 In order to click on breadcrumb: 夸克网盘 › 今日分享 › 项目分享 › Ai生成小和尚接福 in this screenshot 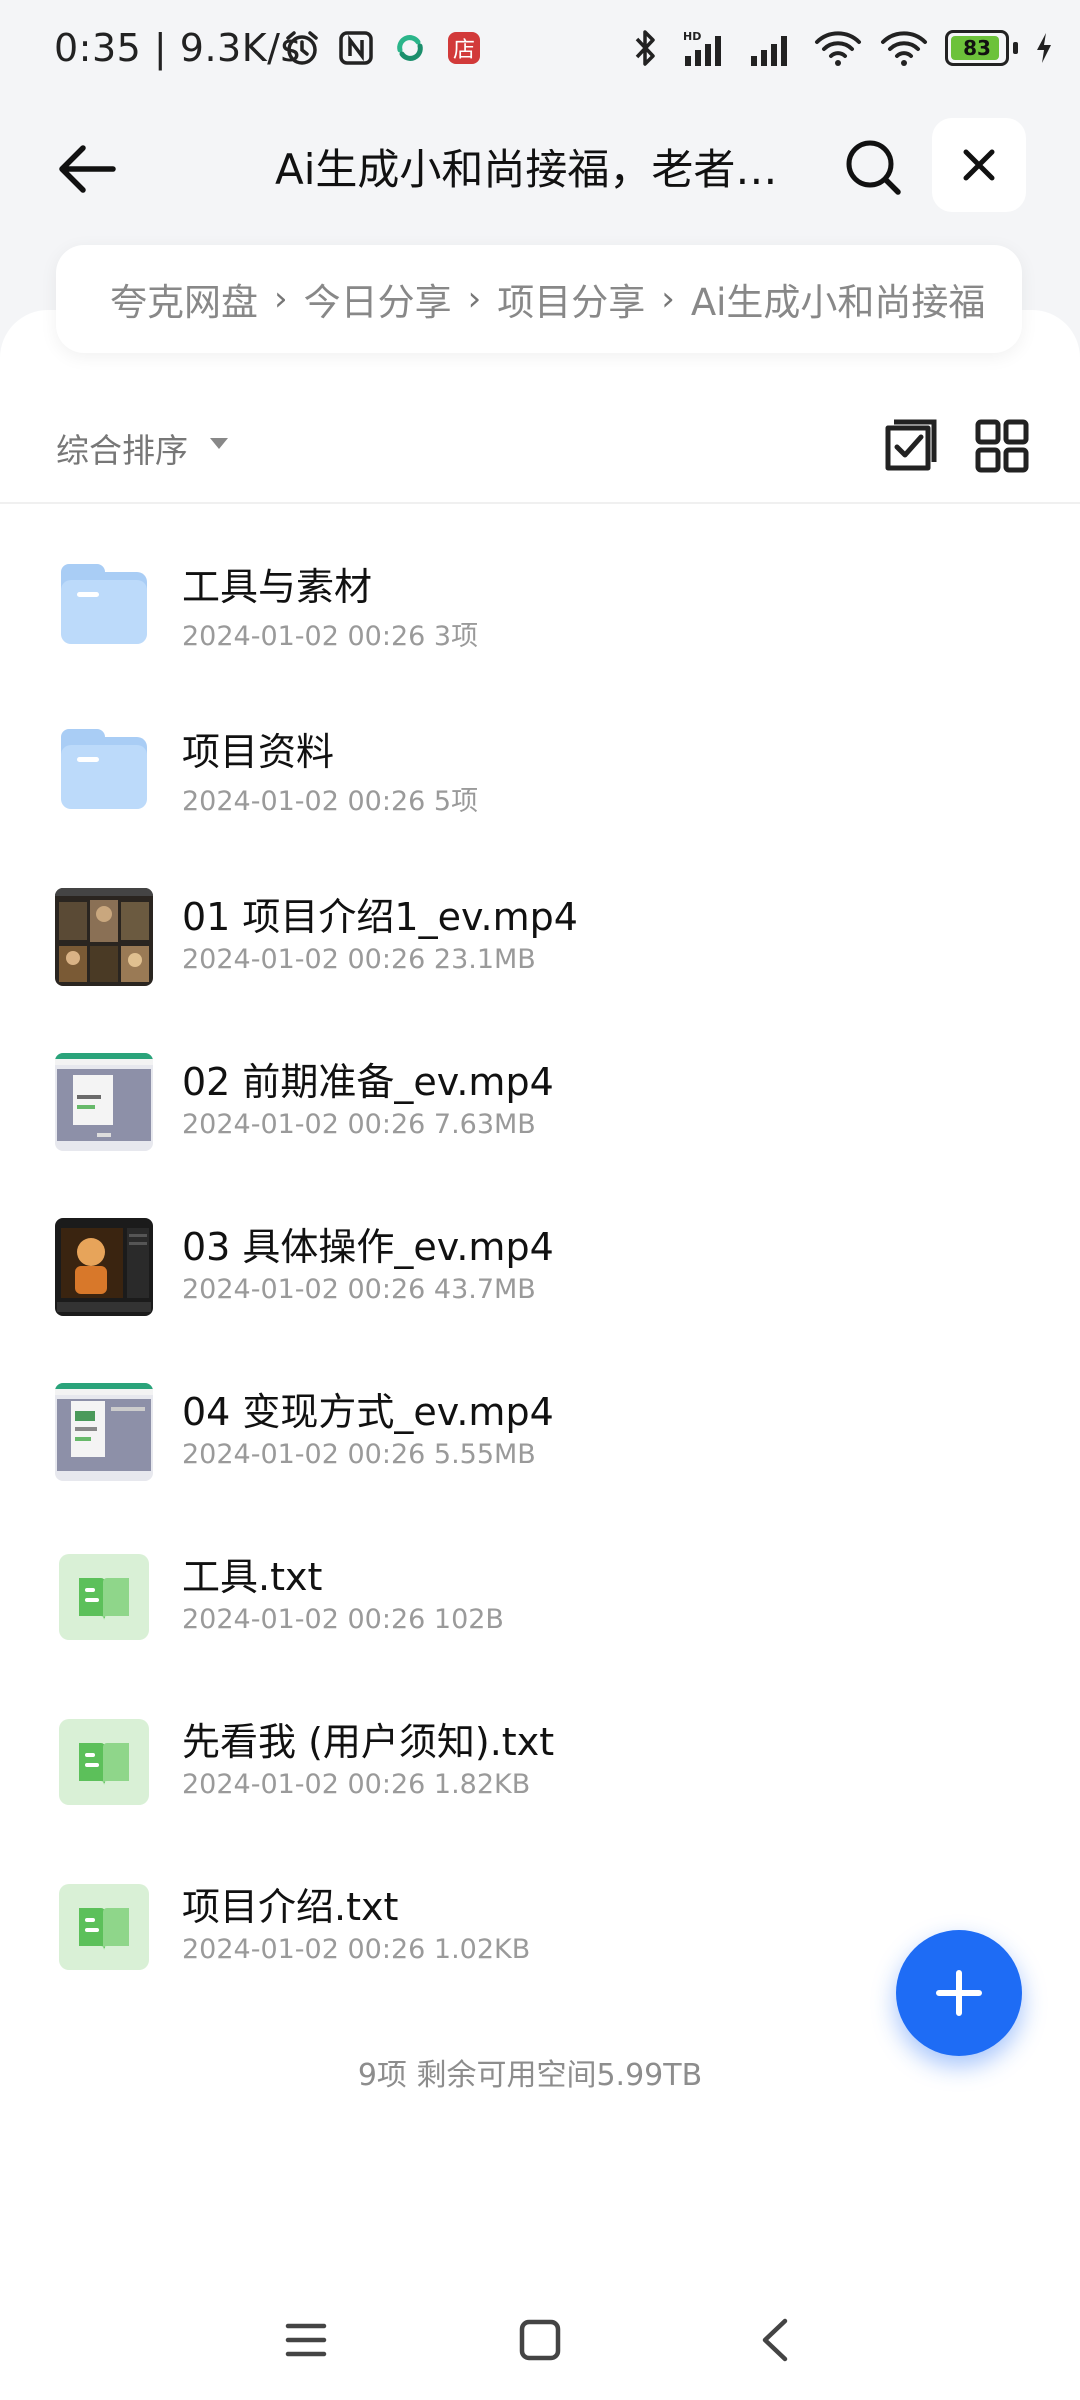, I will do `click(539, 299)`.